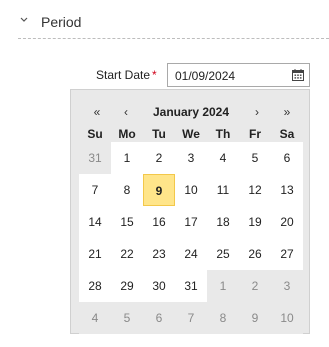 This screenshot has width=329, height=347. What do you see at coordinates (127, 158) in the screenshot?
I see `calendar-day: 1` at bounding box center [127, 158].